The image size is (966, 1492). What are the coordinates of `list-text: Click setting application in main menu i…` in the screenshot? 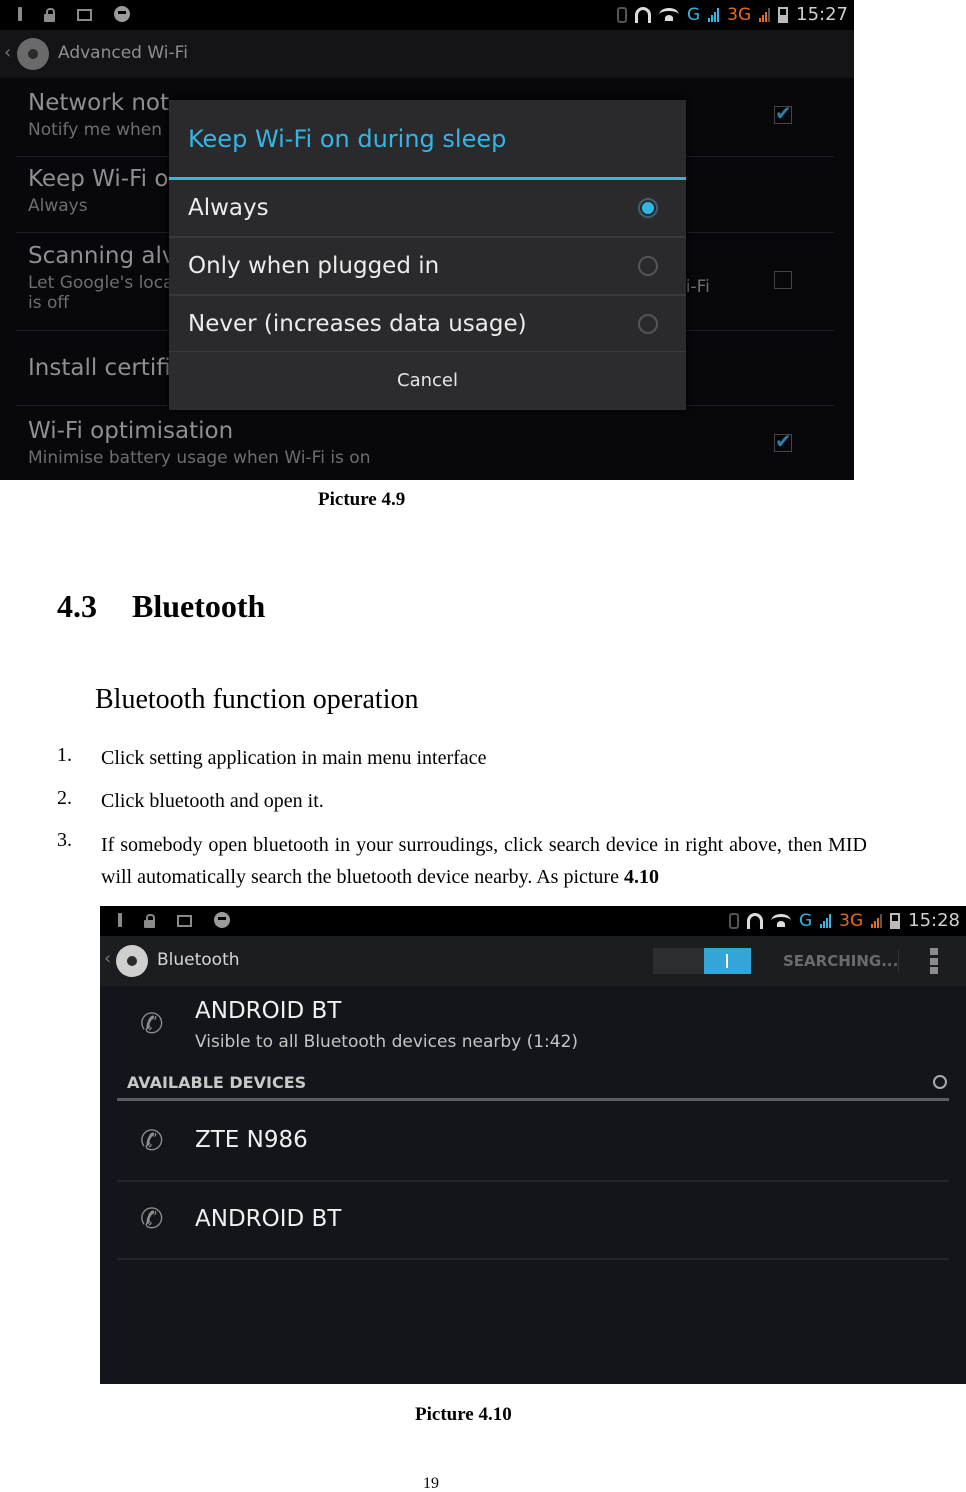 It's located at (294, 758).